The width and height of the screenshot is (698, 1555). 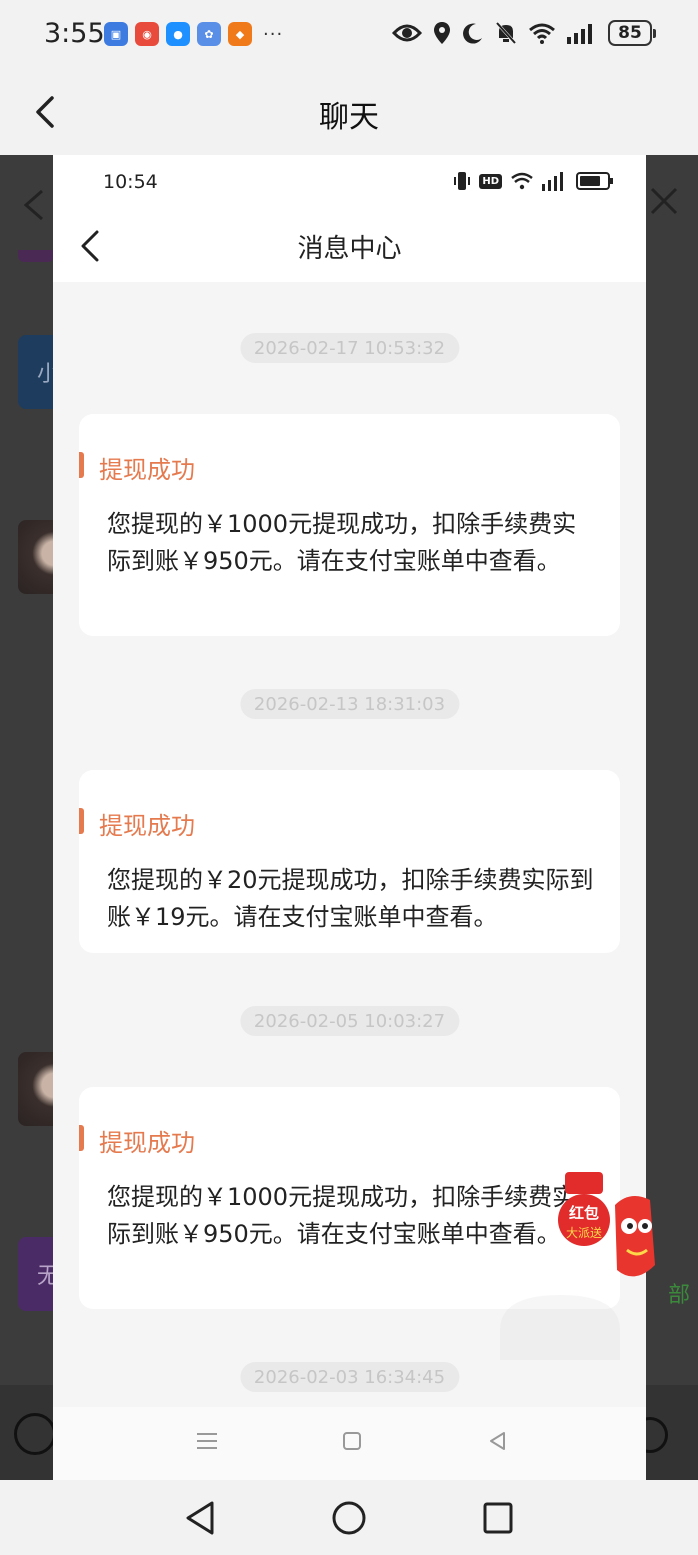 What do you see at coordinates (522, 181) in the screenshot?
I see `inner-wifi-icon` at bounding box center [522, 181].